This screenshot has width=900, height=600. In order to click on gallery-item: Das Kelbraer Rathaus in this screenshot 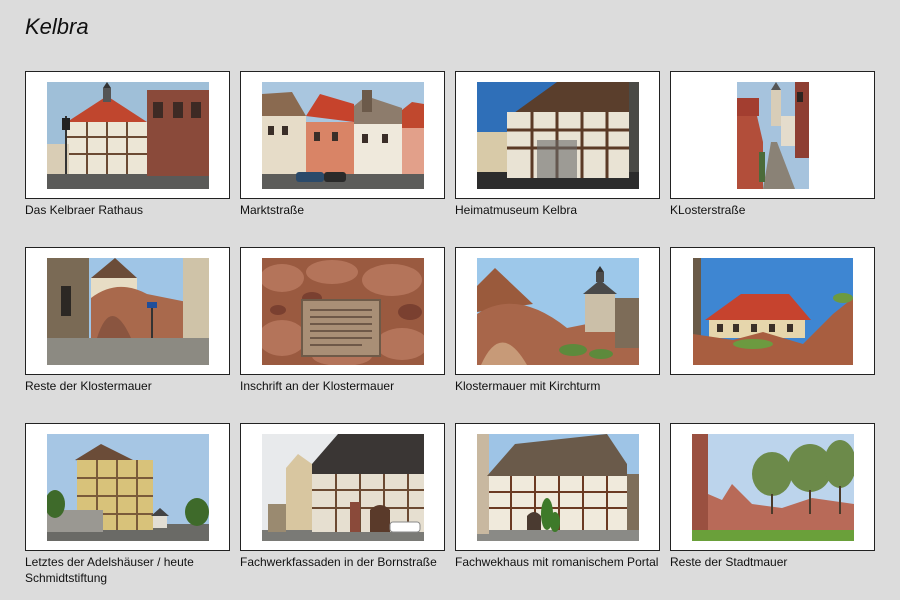, I will do `click(127, 159)`.